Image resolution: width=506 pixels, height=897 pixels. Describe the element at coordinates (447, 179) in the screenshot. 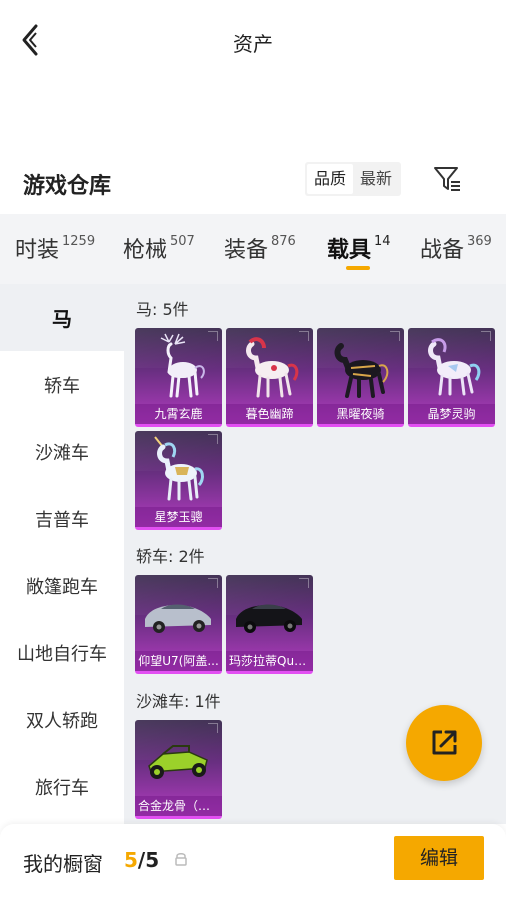

I see `filter-icon` at that location.